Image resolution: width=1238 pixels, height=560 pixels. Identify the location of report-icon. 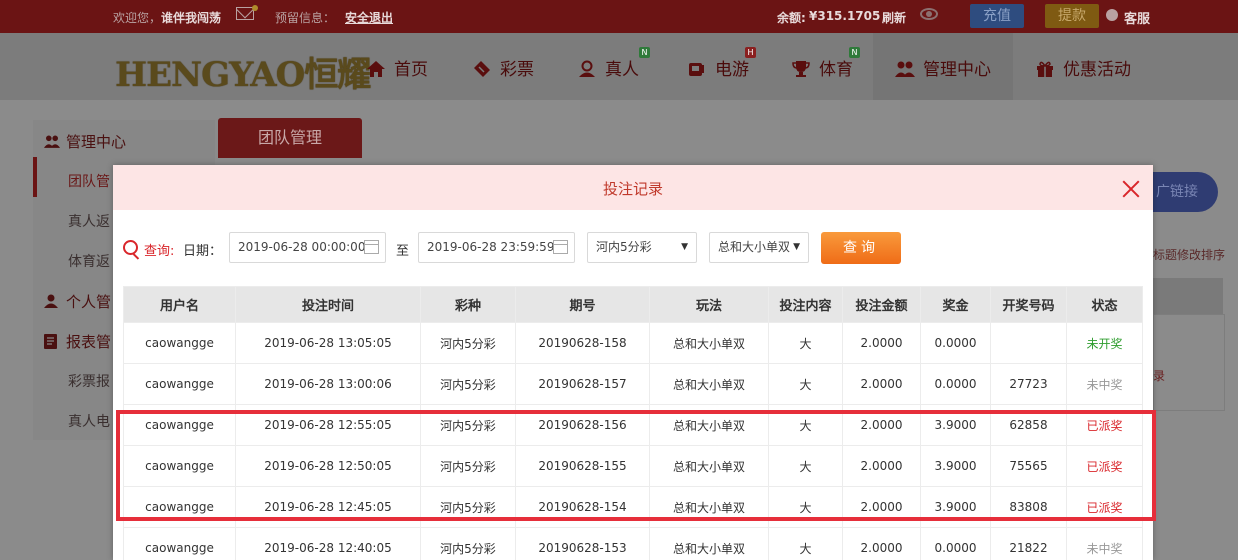
(50, 341).